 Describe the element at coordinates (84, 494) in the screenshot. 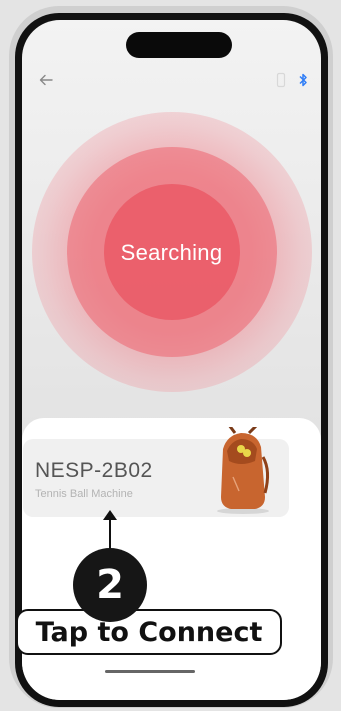

I see `device-type: Tennis Ball Machine` at that location.